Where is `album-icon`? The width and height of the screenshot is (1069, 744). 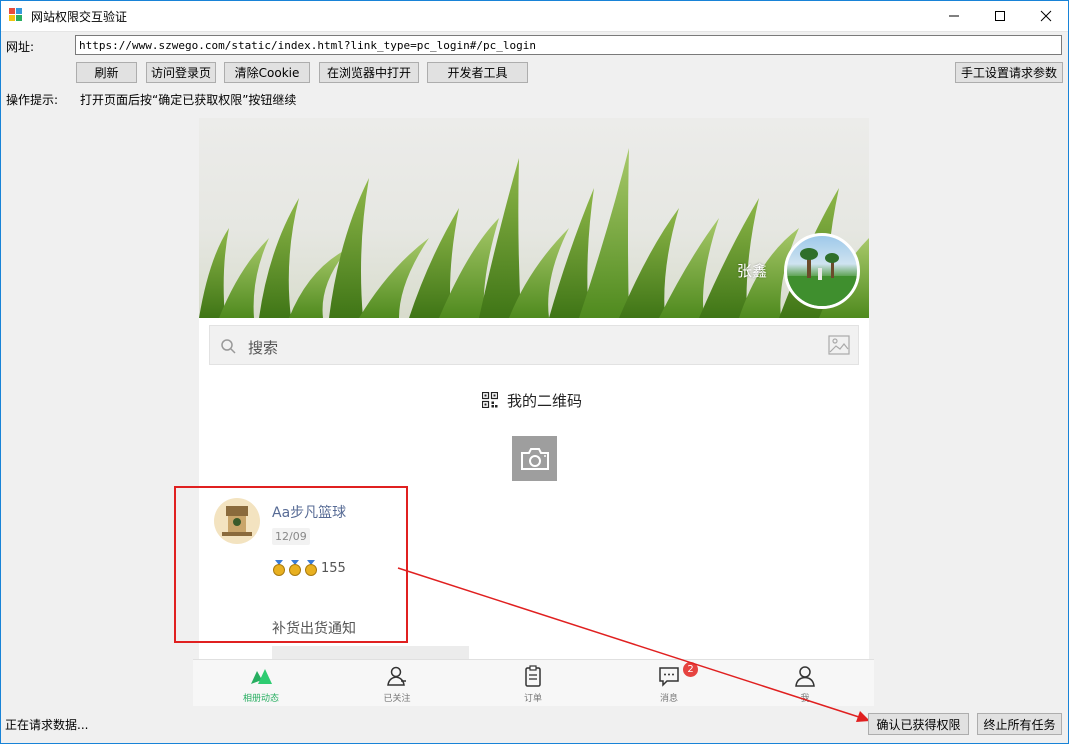
album-icon is located at coordinates (261, 676).